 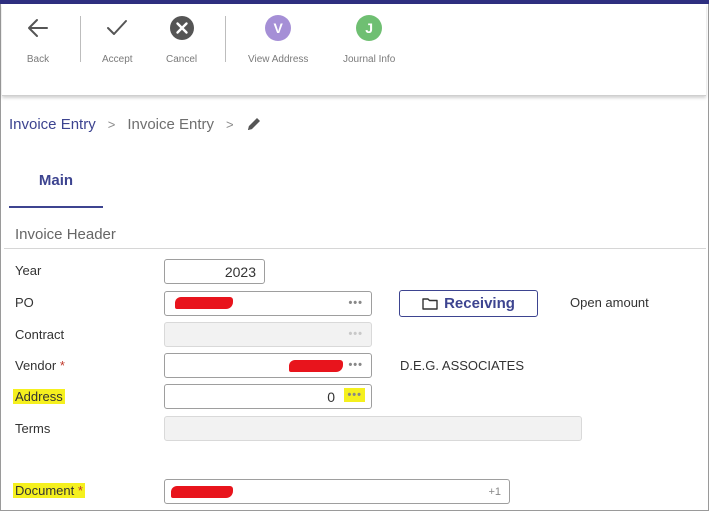 I want to click on back-button: Back, so click(x=38, y=45).